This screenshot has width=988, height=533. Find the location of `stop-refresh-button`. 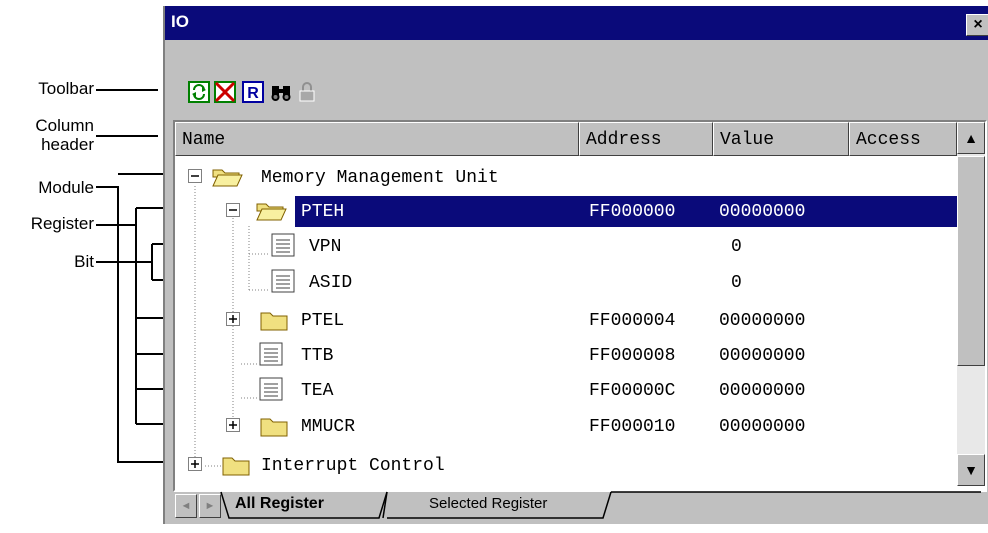

stop-refresh-button is located at coordinates (225, 92).